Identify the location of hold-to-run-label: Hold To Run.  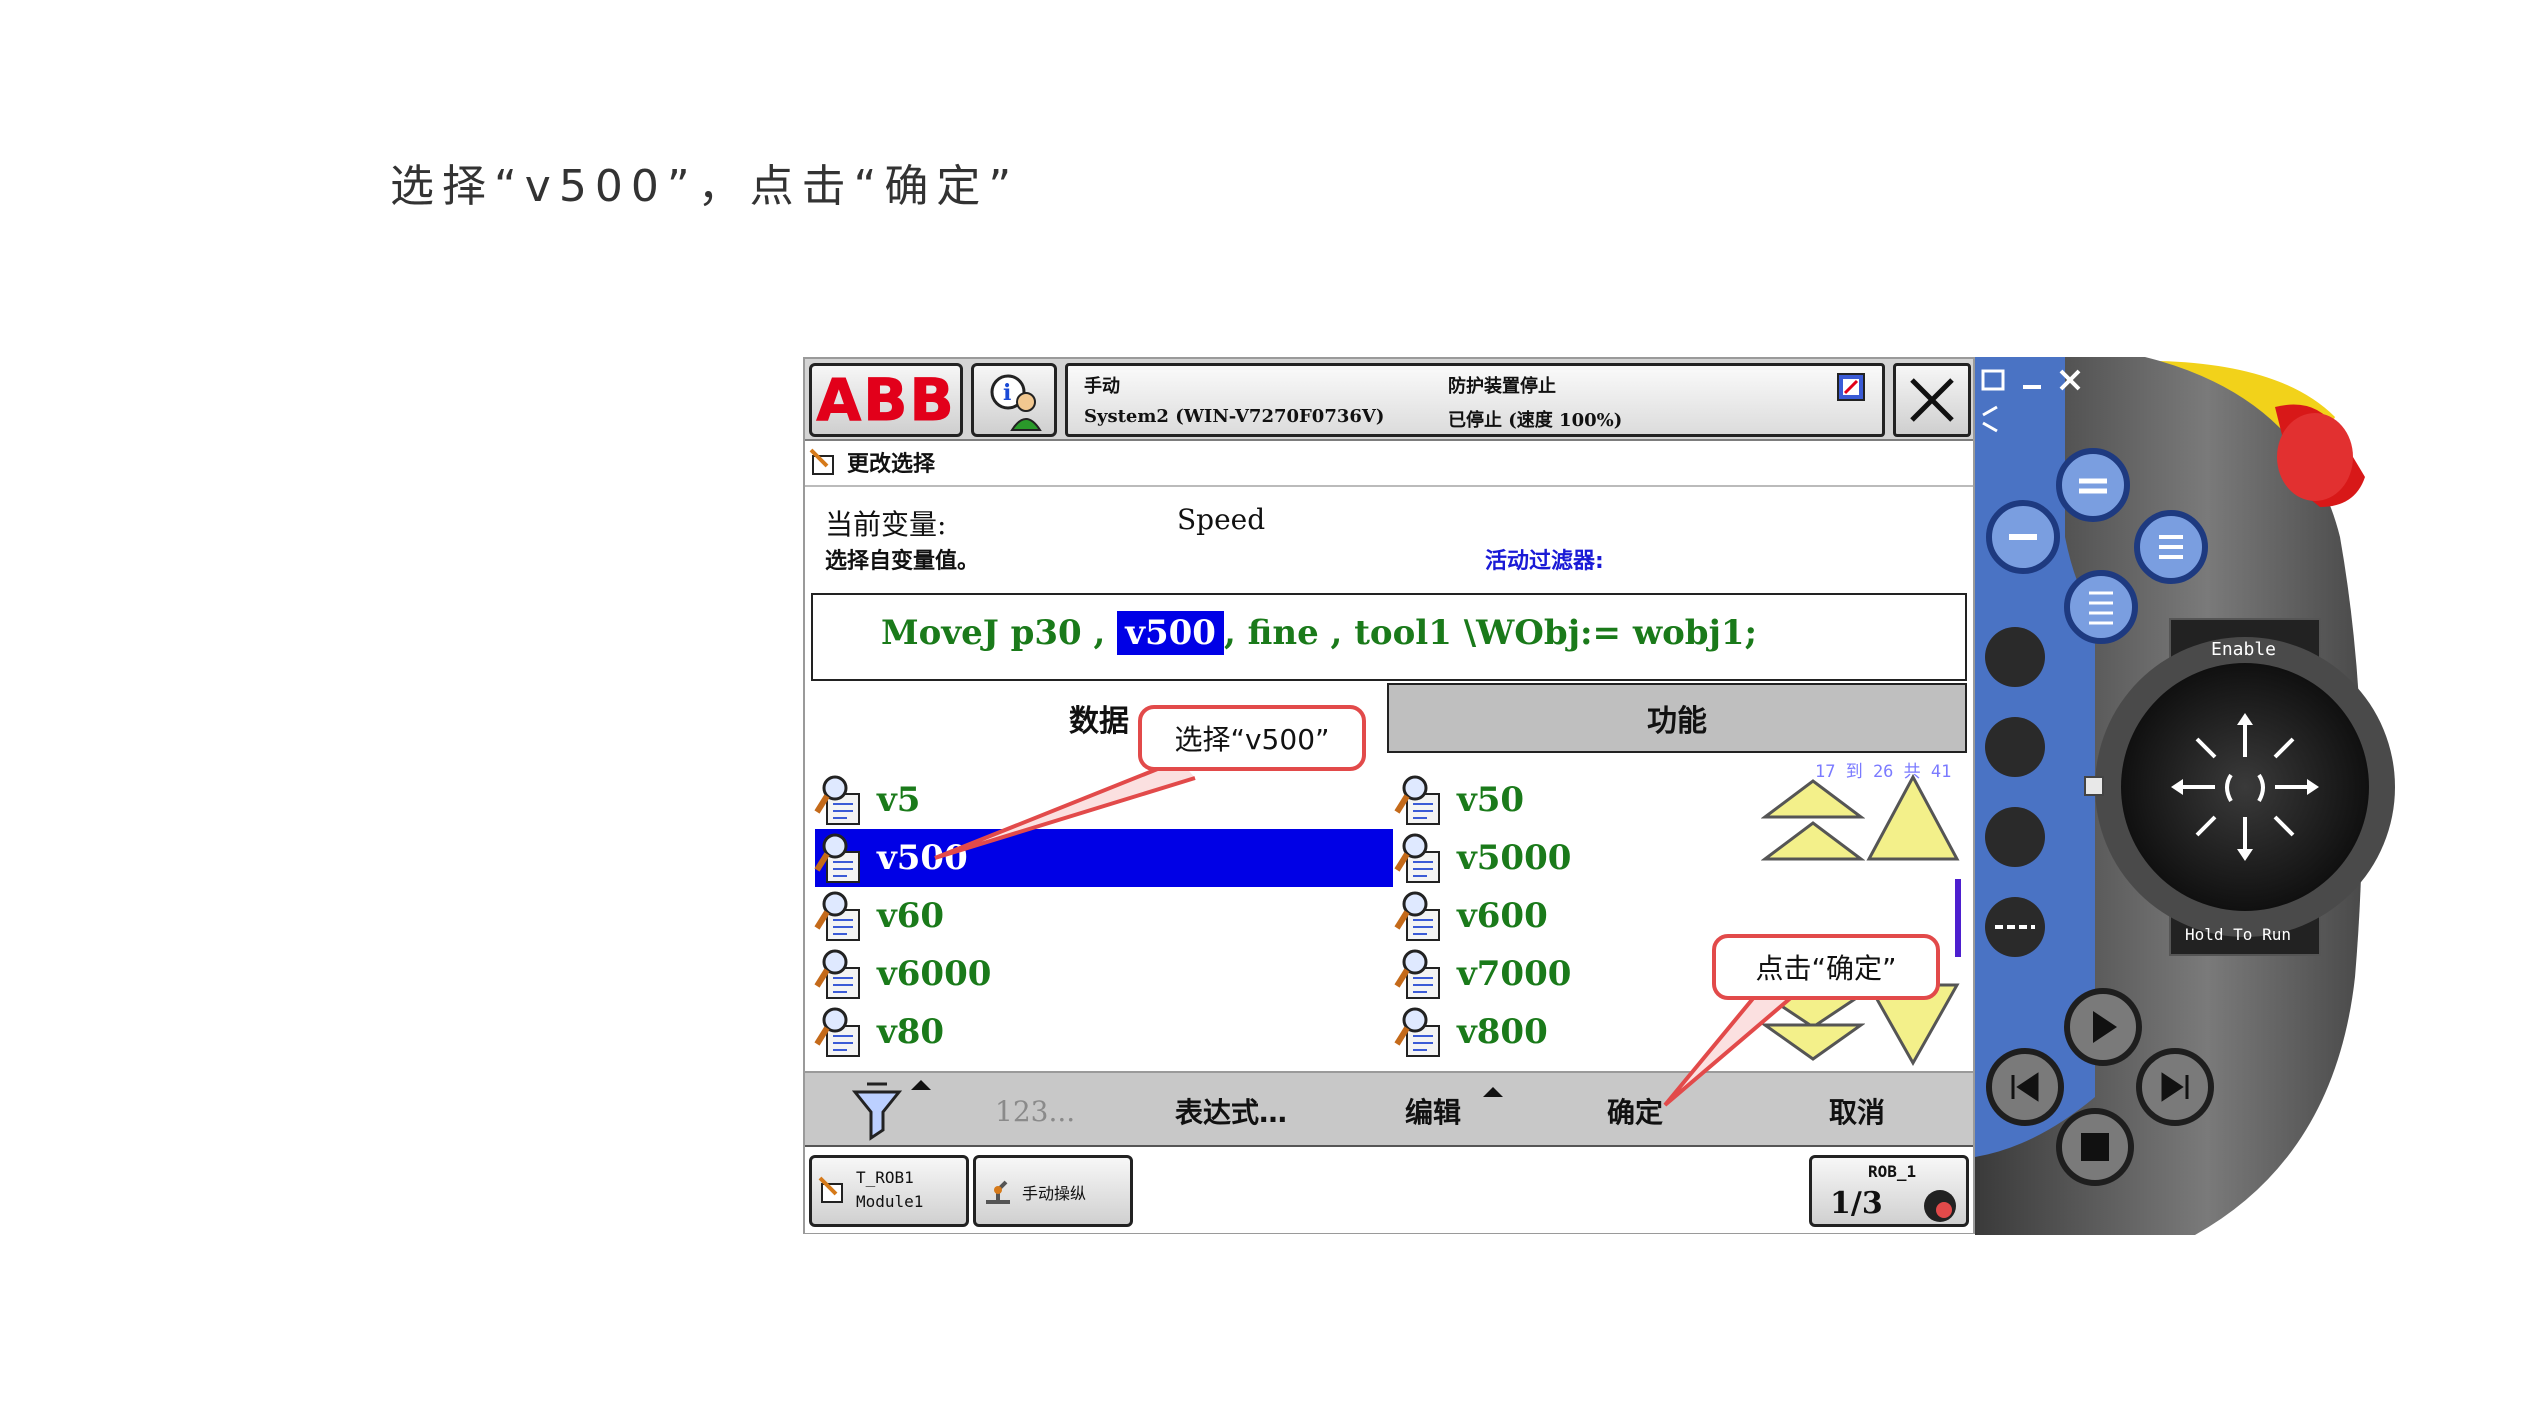
(2238, 934).